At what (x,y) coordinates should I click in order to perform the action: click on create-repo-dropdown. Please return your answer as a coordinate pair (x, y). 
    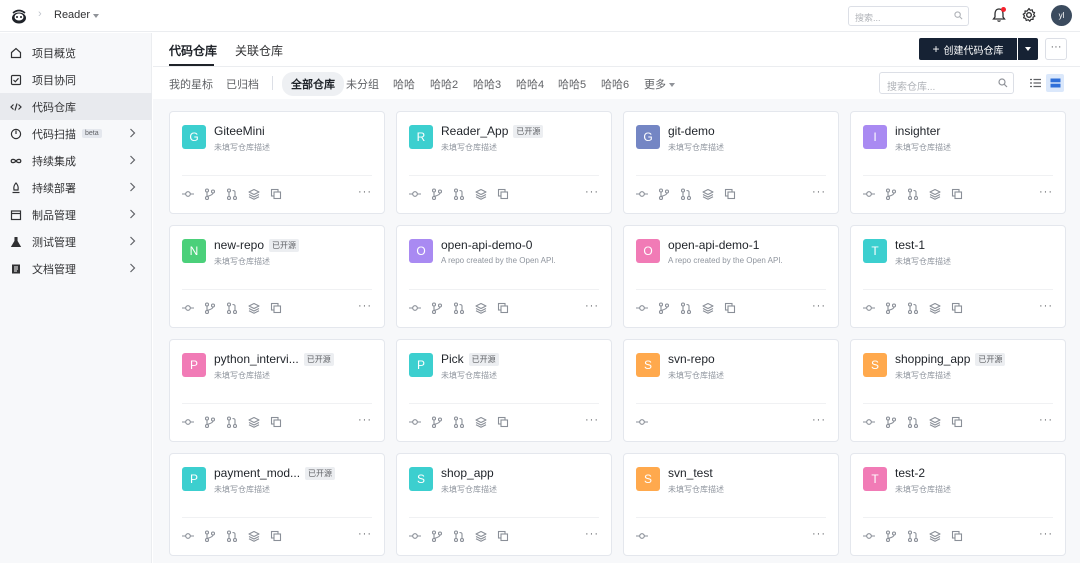
    Looking at the image, I should click on (1028, 49).